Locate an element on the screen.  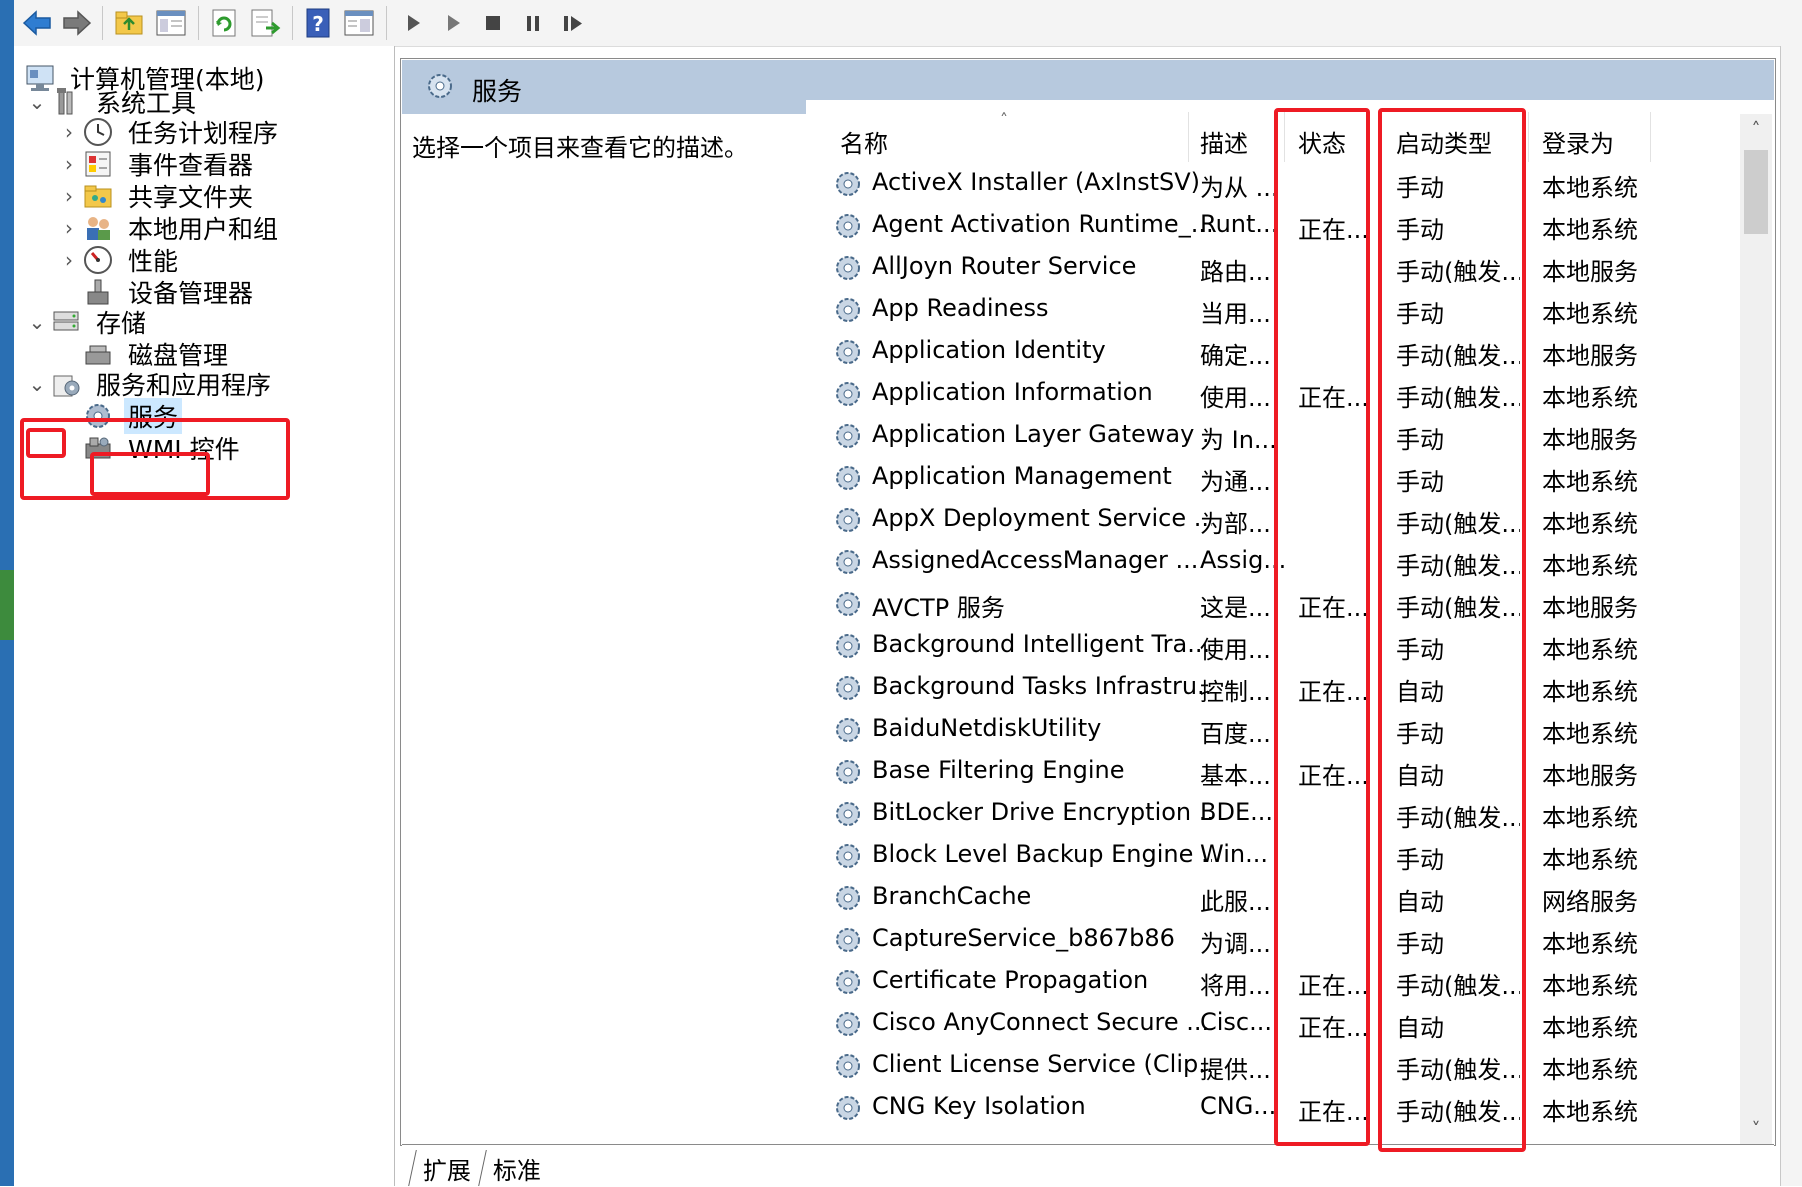
tree-label: 存储 is located at coordinates (121, 323).